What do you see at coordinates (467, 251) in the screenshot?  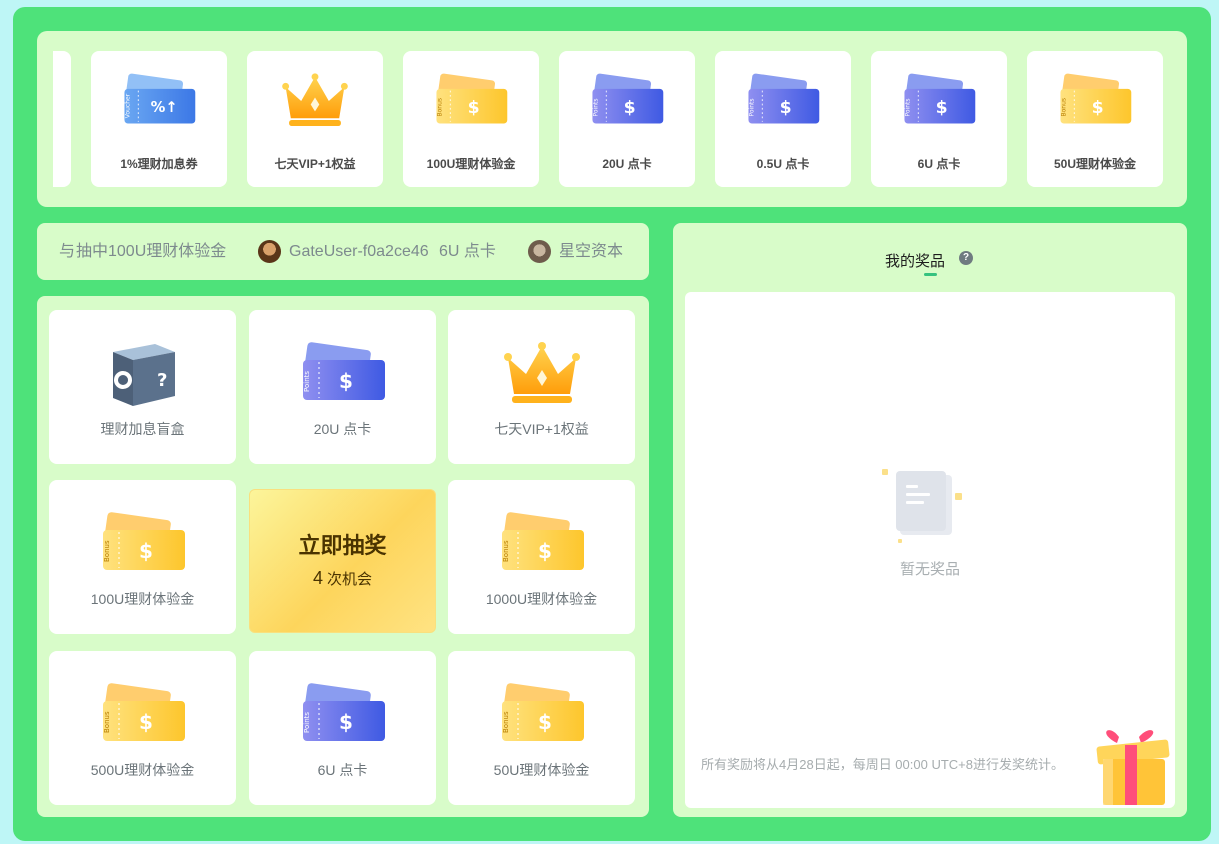 I see `ticker-prize: 6U 点卡` at bounding box center [467, 251].